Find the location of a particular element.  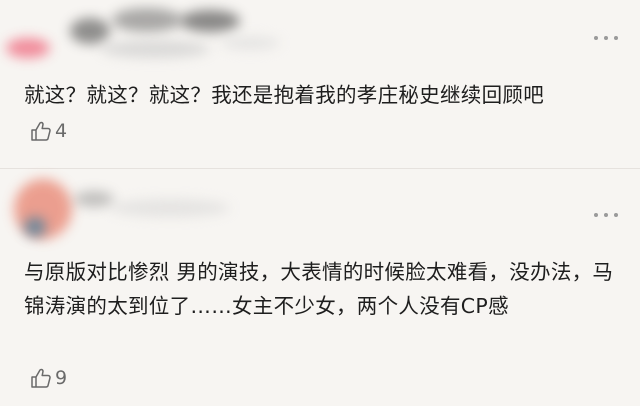

like-count: 4 is located at coordinates (61, 131).